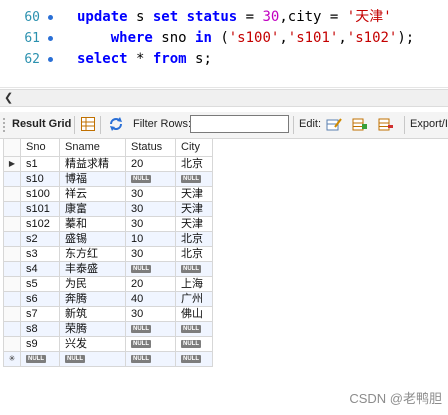  I want to click on result-grid-tab: Result Grid, so click(41, 124).